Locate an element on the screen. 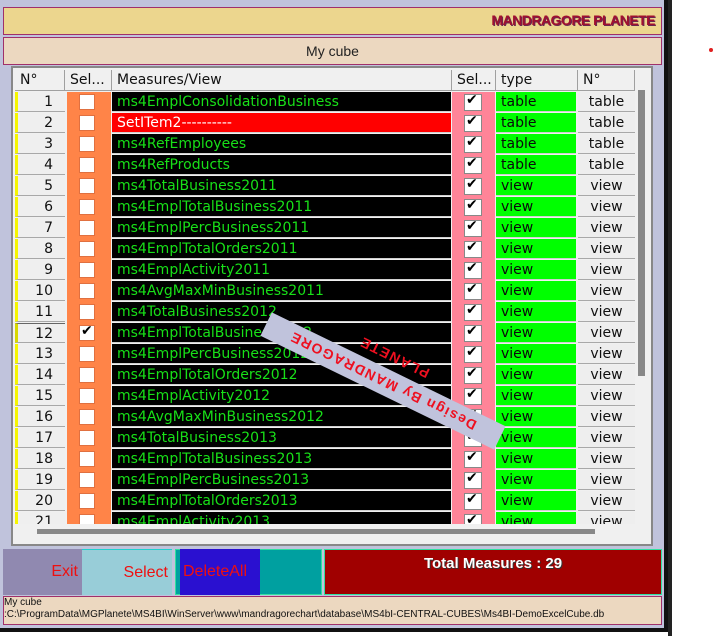 The height and width of the screenshot is (636, 716). table-row: 16ms4AvgMaxMinBusiness2012✔viewview is located at coordinates (325, 417).